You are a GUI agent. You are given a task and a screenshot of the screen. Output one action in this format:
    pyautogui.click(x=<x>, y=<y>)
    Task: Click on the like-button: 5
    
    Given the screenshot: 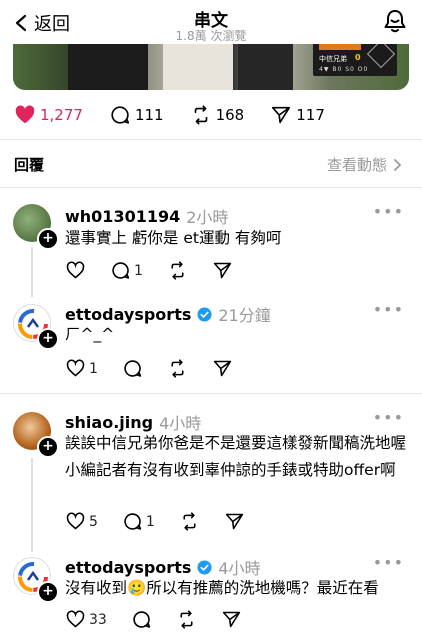 What is the action you would take?
    pyautogui.click(x=81, y=521)
    